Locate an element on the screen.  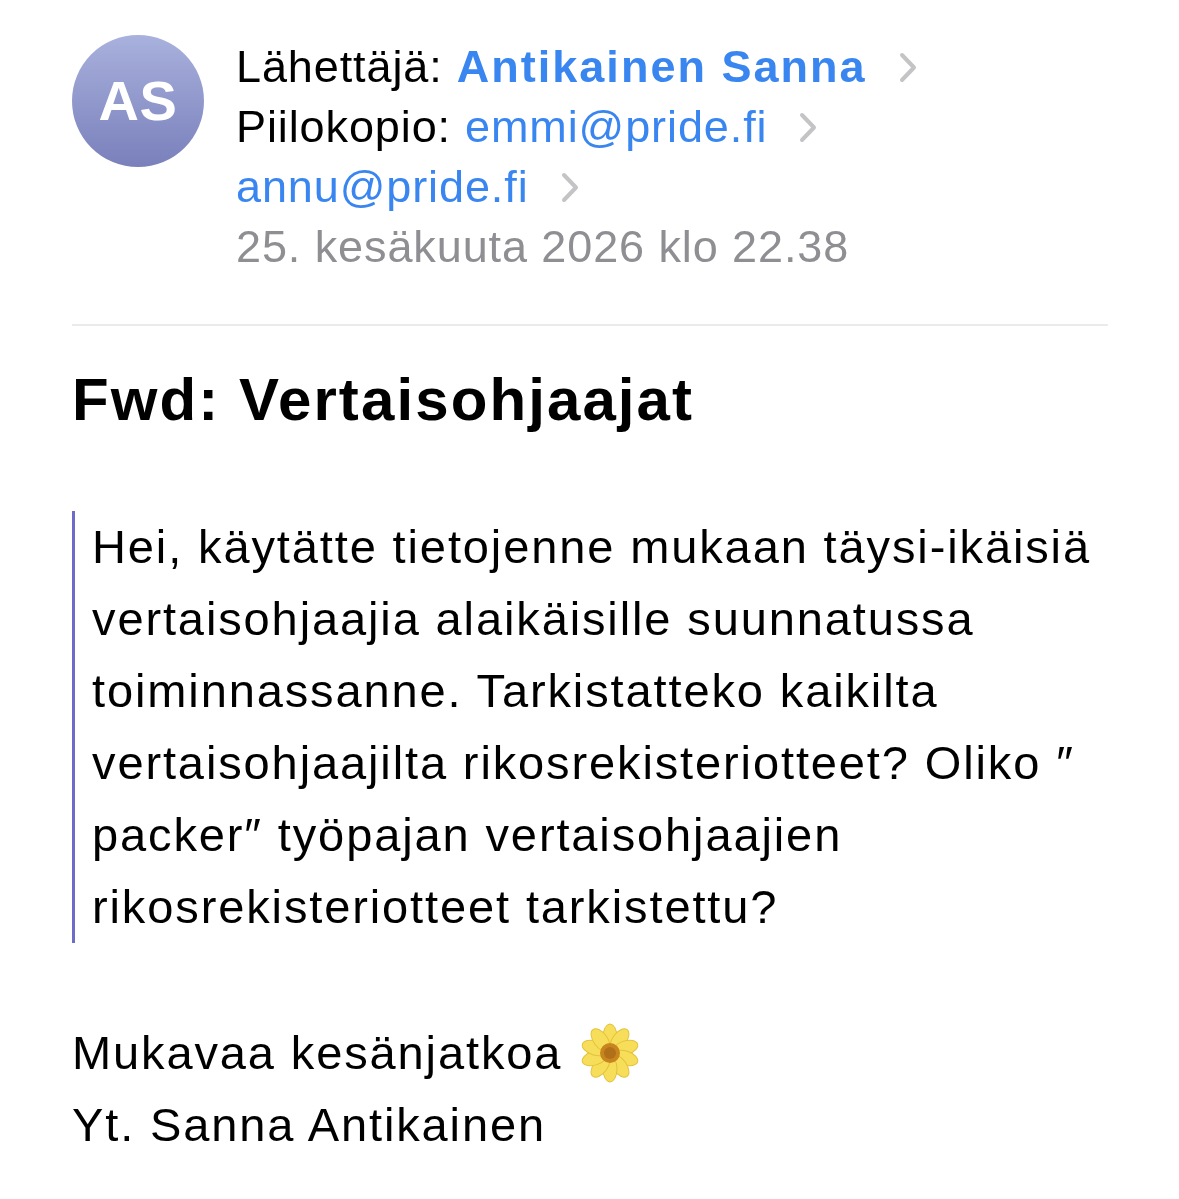
closing-text: Mukavaa kesänjatkoa is located at coordinates (317, 1053).